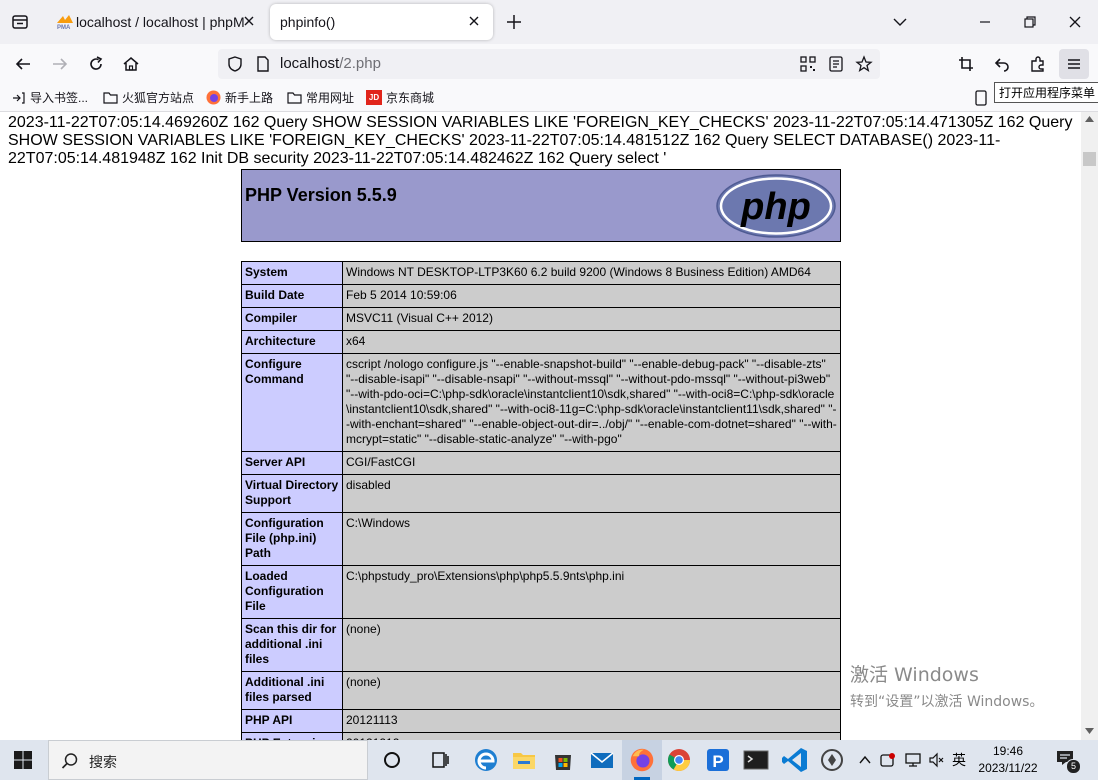  I want to click on phpinfo-row: Architecture x64, so click(541, 342).